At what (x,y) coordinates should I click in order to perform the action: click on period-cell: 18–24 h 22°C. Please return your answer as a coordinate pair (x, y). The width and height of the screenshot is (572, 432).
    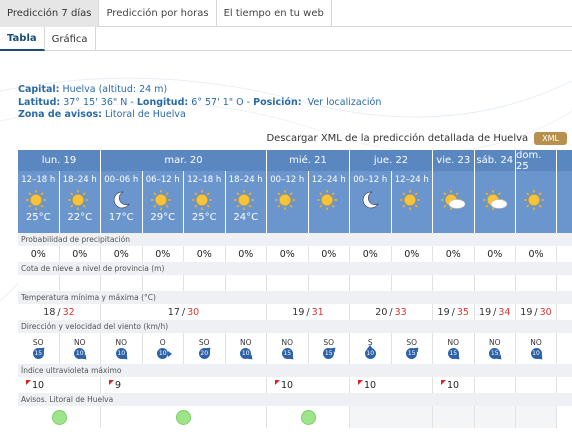
    Looking at the image, I should click on (80, 202).